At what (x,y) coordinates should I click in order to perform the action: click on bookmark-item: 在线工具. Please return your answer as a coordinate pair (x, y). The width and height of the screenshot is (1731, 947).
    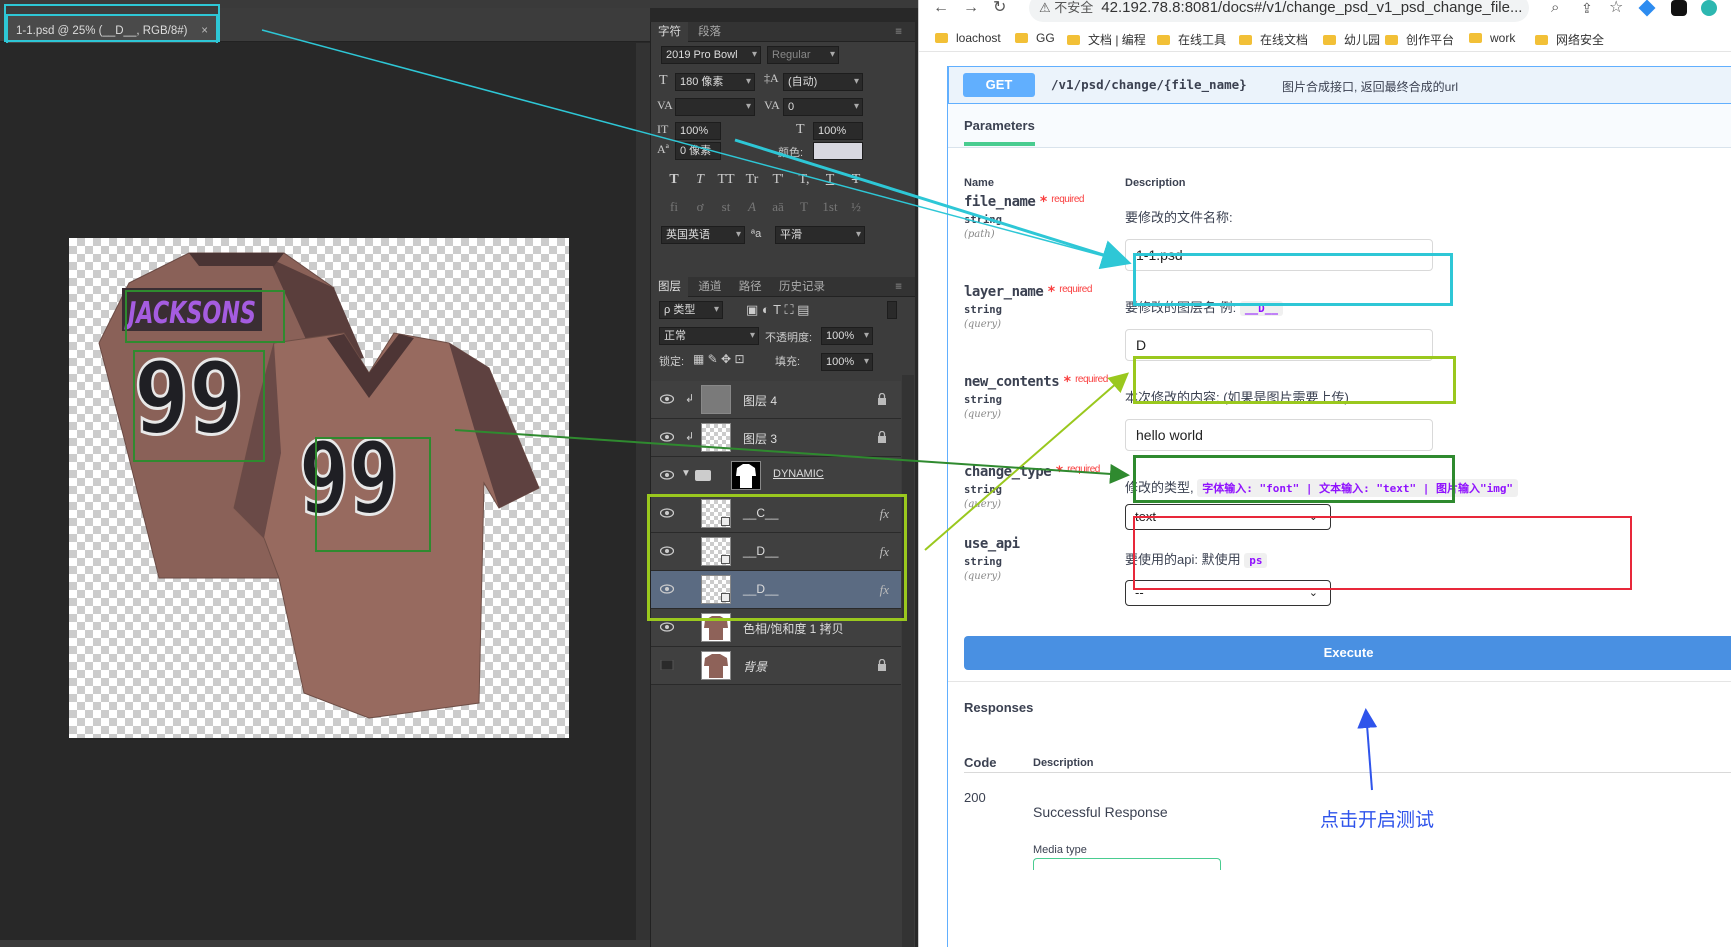
    Looking at the image, I should click on (1191, 39).